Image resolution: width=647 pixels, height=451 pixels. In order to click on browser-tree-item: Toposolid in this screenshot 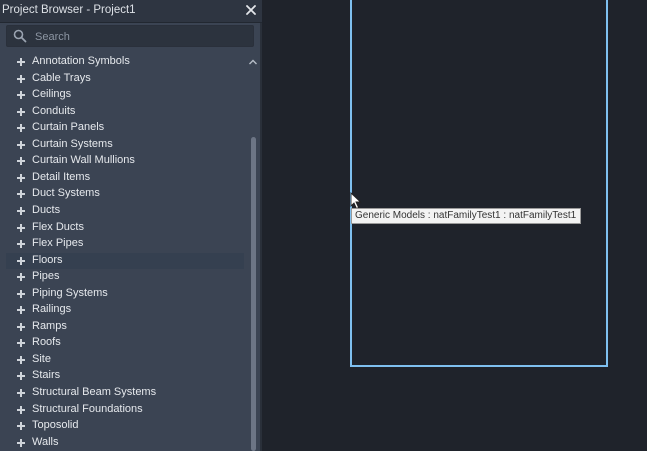, I will do `click(125, 426)`.